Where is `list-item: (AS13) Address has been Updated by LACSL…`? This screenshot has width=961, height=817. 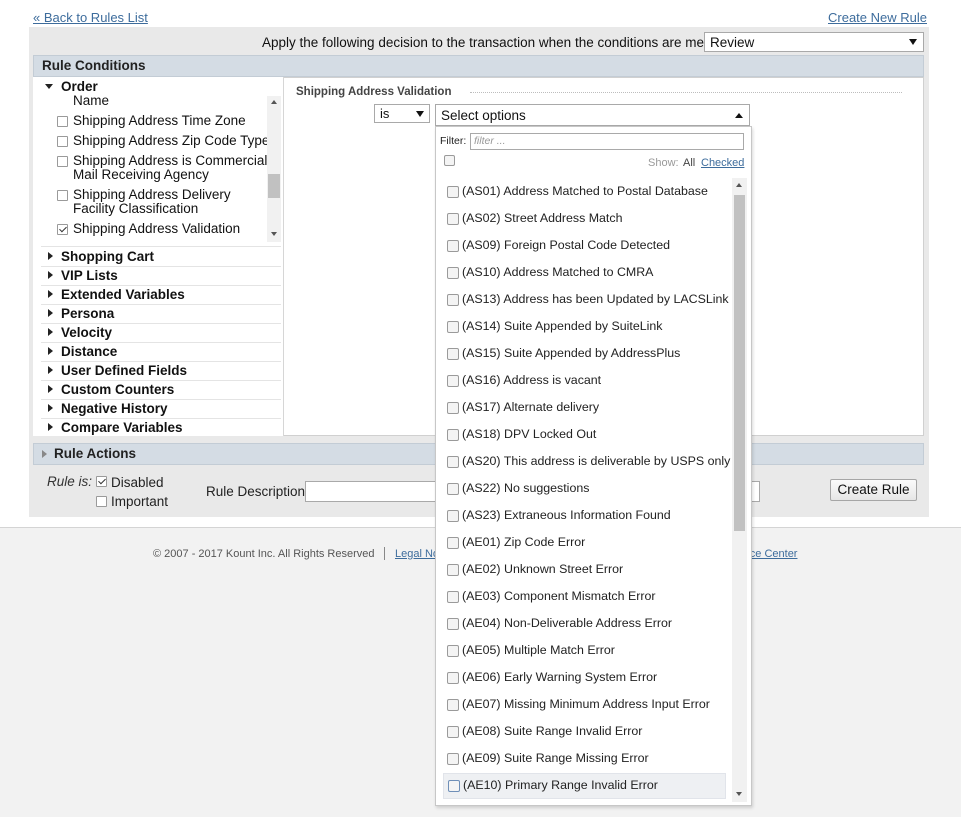 list-item: (AS13) Address has been Updated by LACSL… is located at coordinates (586, 300).